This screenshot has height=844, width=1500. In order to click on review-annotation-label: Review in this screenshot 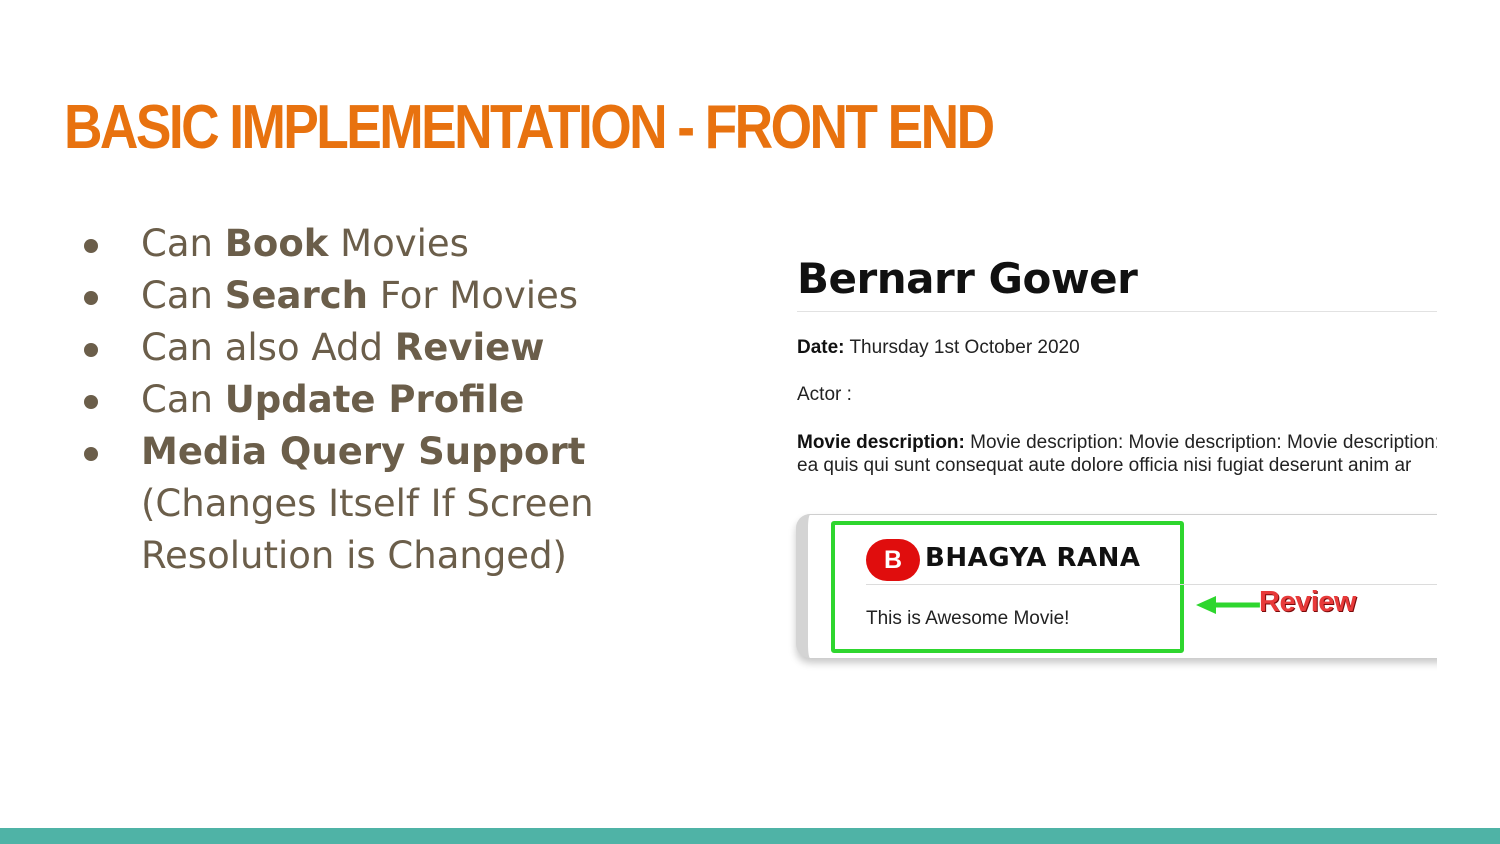, I will do `click(1307, 602)`.